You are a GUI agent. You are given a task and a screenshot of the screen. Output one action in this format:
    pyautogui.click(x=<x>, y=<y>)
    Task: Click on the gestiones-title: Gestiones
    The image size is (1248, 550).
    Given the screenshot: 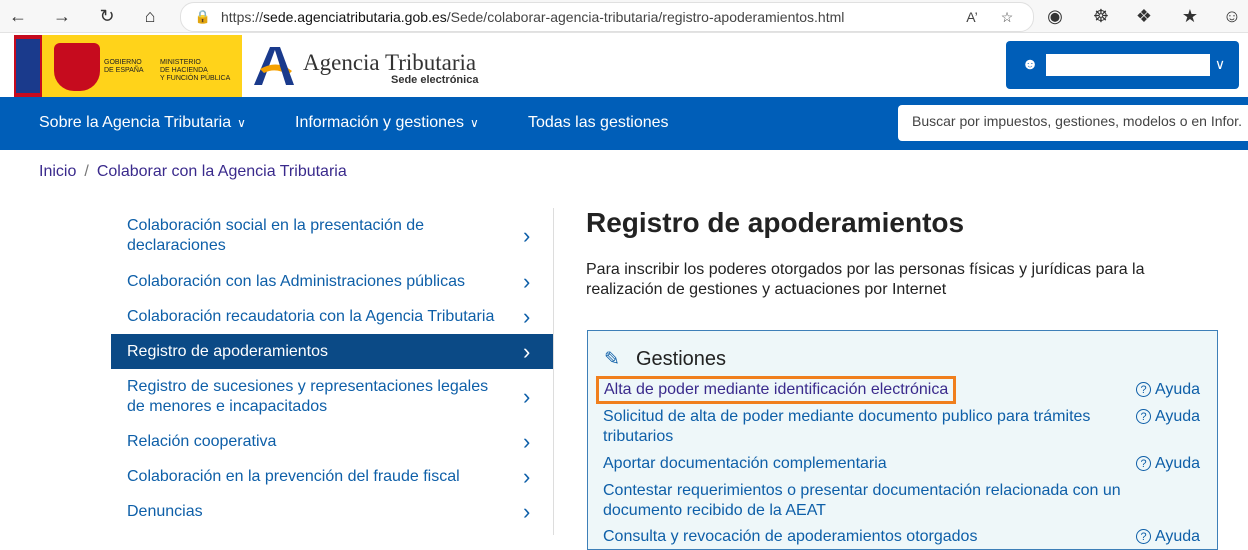 What is the action you would take?
    pyautogui.click(x=681, y=359)
    